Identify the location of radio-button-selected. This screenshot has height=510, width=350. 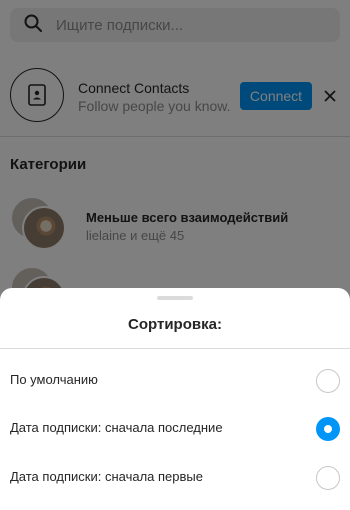
(328, 429).